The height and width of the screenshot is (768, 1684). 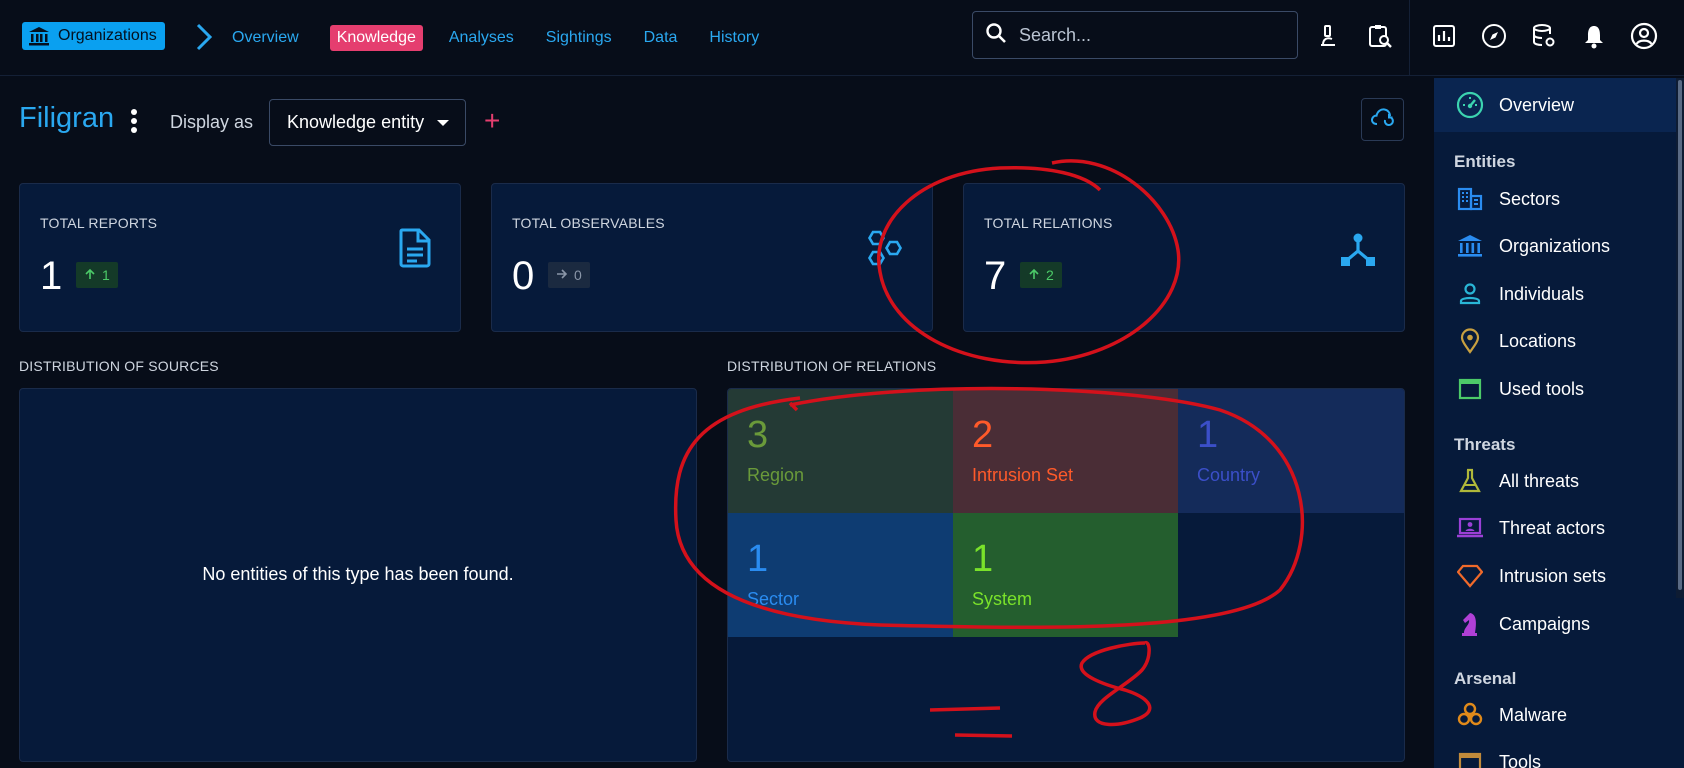 I want to click on treemap-tile-sector: 1 Sector, so click(x=840, y=575).